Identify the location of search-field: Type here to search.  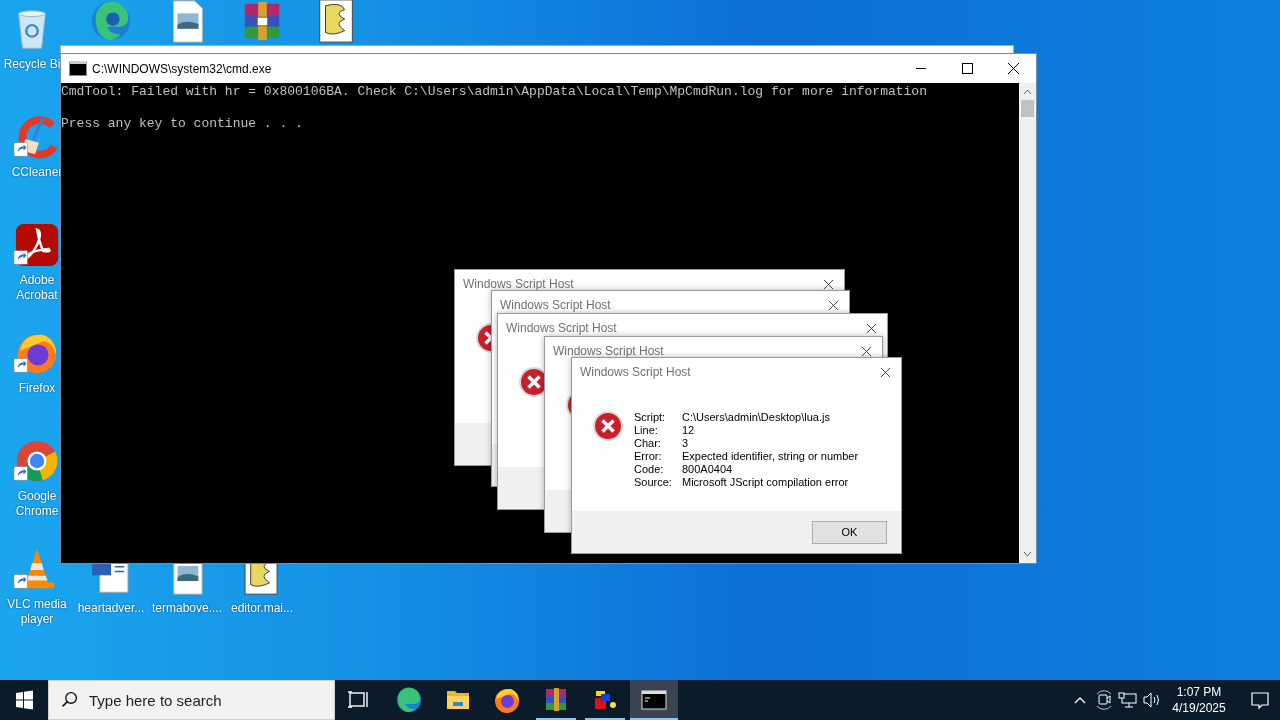
(191, 700).